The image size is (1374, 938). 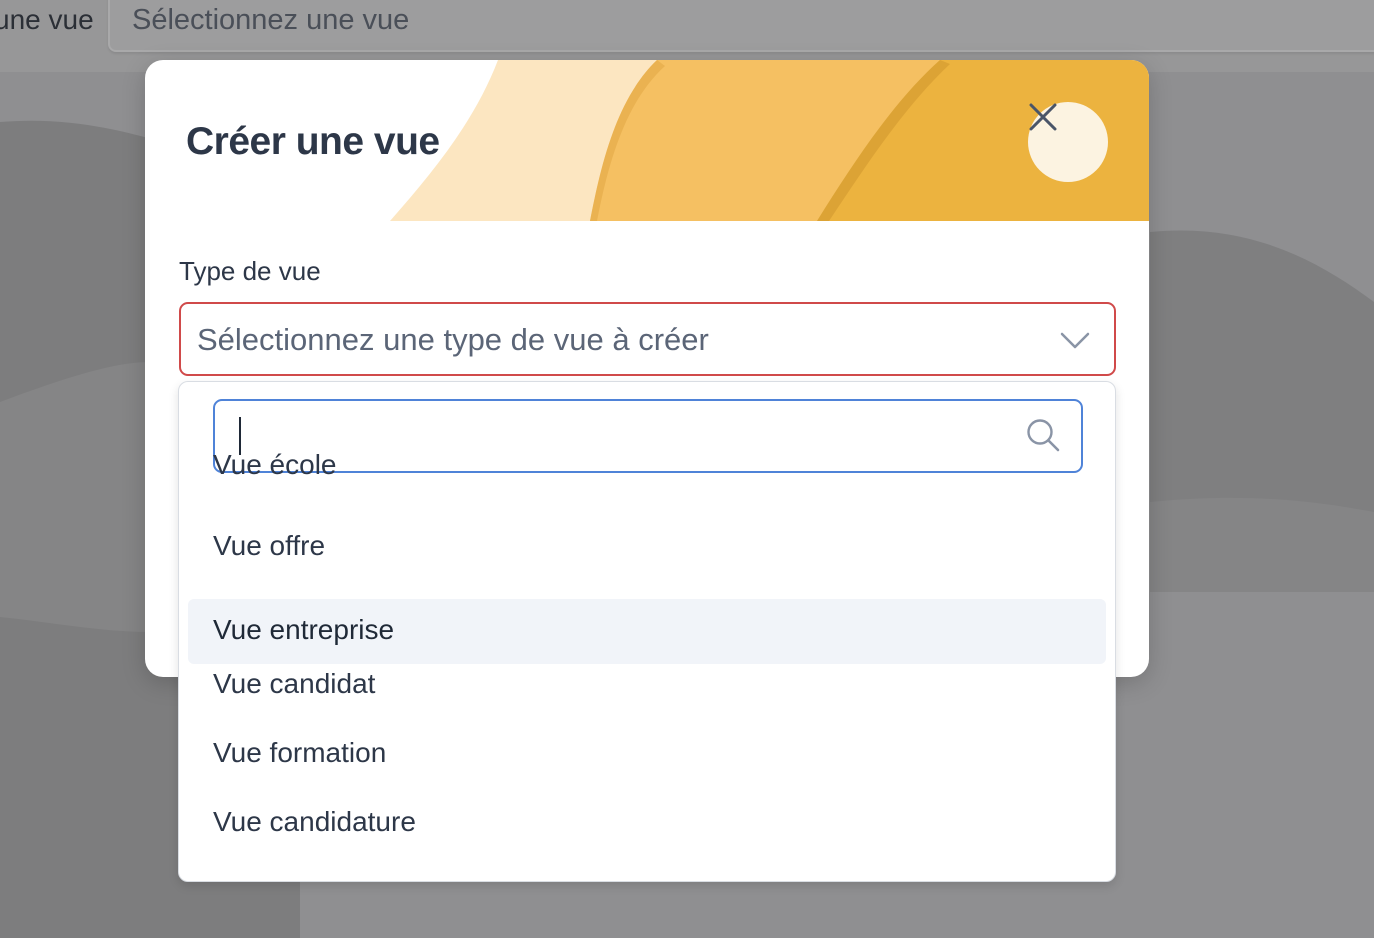 What do you see at coordinates (47, 19) in the screenshot?
I see `background-field-label: une vue` at bounding box center [47, 19].